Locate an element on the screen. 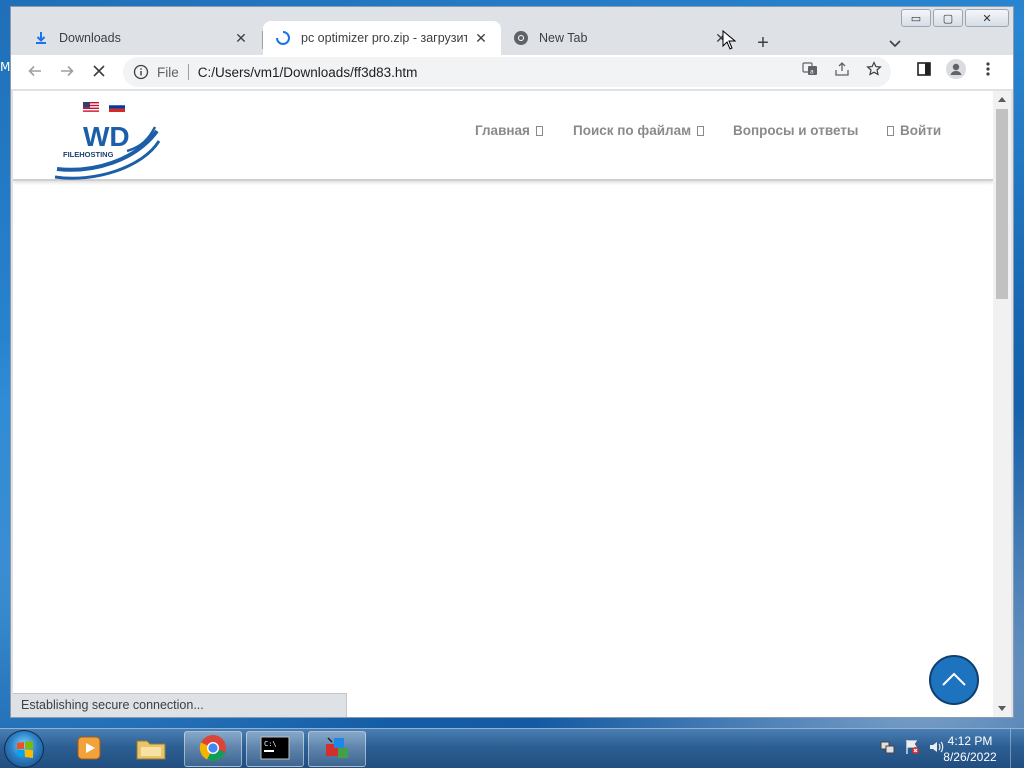 The height and width of the screenshot is (768, 1024). info-icon is located at coordinates (141, 72).